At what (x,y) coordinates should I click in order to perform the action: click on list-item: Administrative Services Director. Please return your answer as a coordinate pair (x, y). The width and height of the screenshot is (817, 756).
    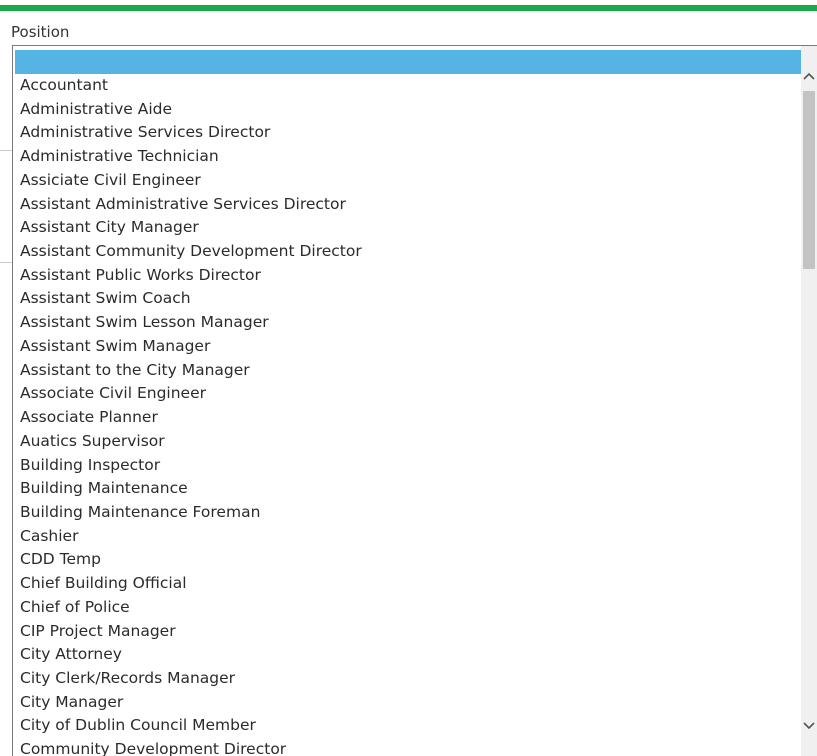
    Looking at the image, I should click on (408, 133).